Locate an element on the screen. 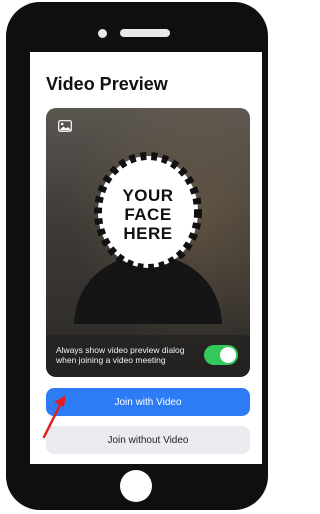 The image size is (320, 514). placeholder-text: YOUR FACE HERE is located at coordinates (148, 214).